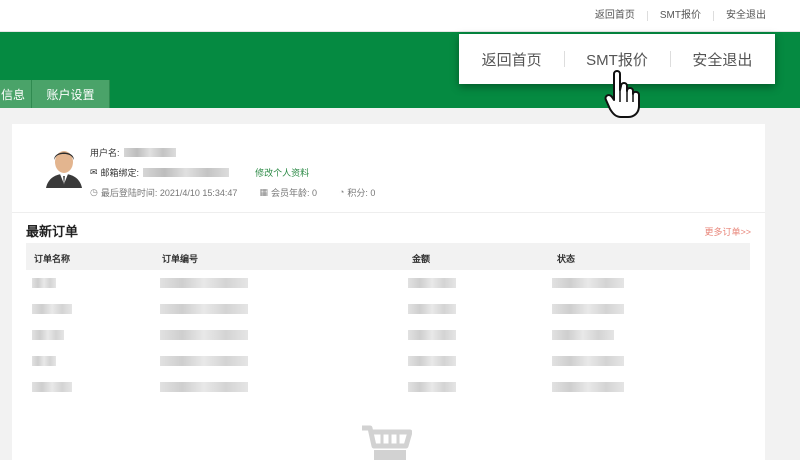  I want to click on envelope-icon: ✉, so click(94, 171).